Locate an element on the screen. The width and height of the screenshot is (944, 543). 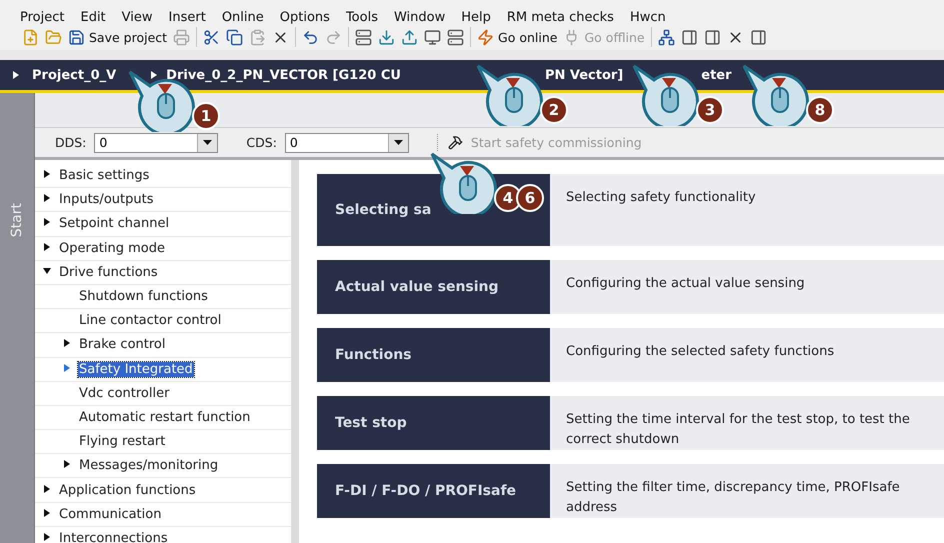
step-button: Functions is located at coordinates (433, 355).